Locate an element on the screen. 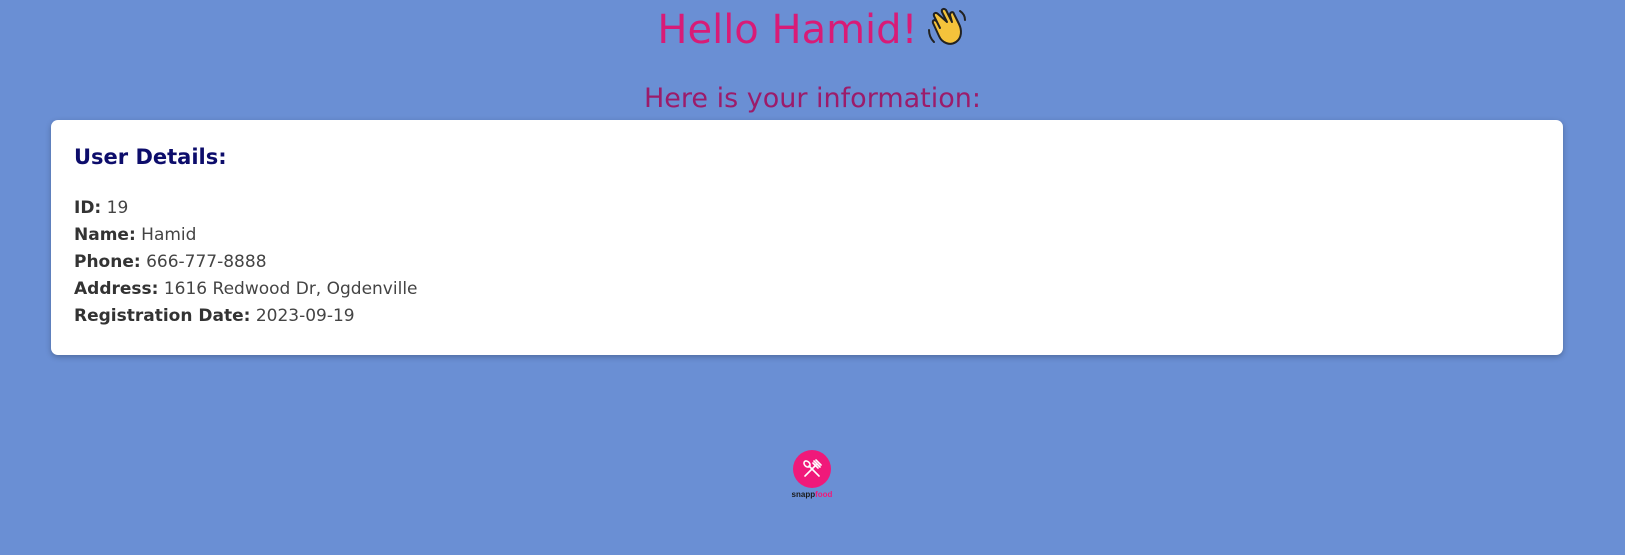  detail-value: Hamid is located at coordinates (169, 235).